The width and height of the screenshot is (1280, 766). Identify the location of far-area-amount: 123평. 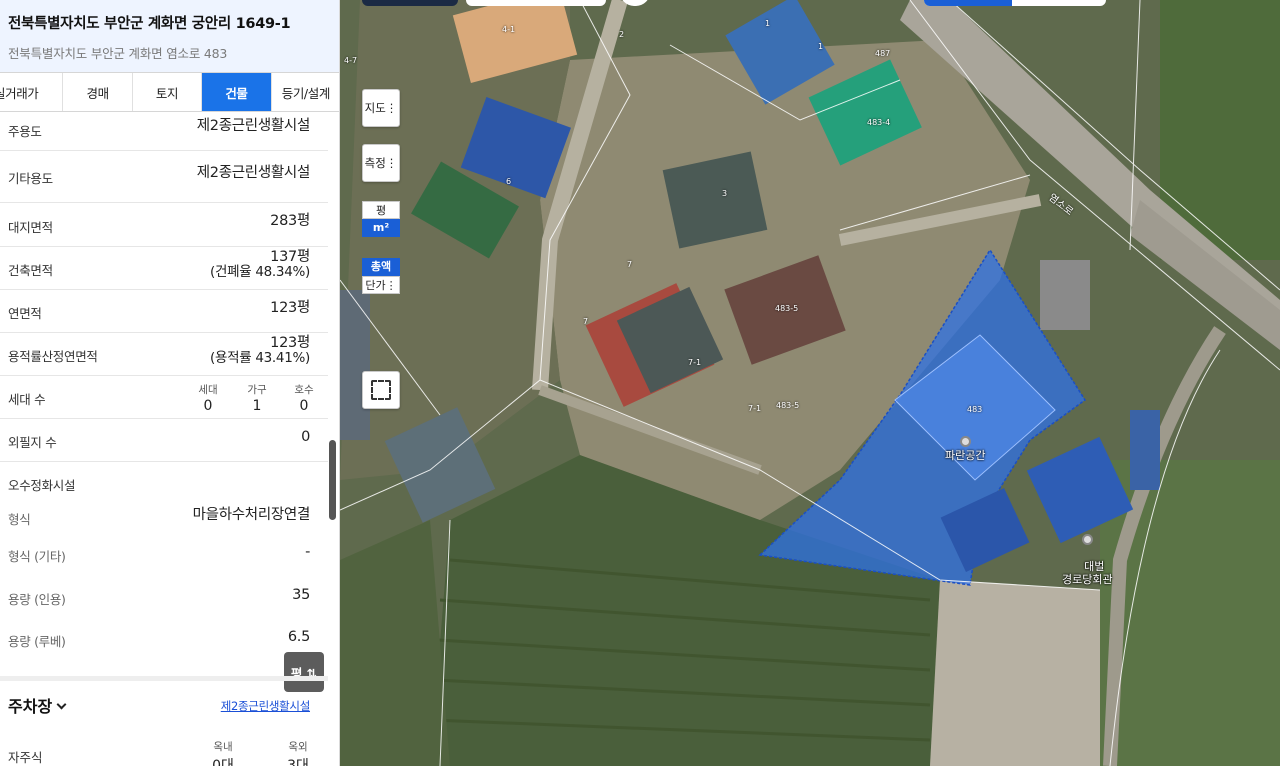
(290, 343).